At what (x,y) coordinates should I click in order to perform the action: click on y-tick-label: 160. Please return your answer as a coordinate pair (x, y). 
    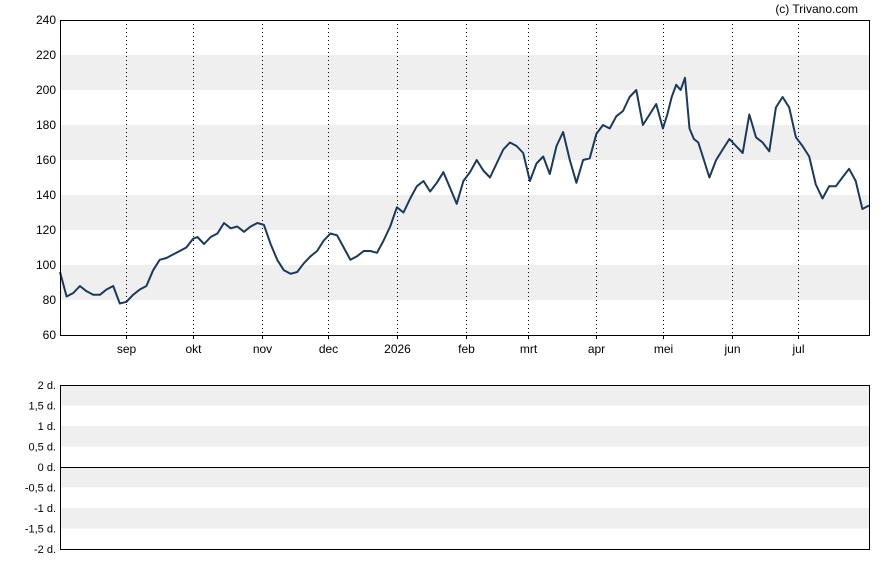
    Looking at the image, I should click on (46, 160).